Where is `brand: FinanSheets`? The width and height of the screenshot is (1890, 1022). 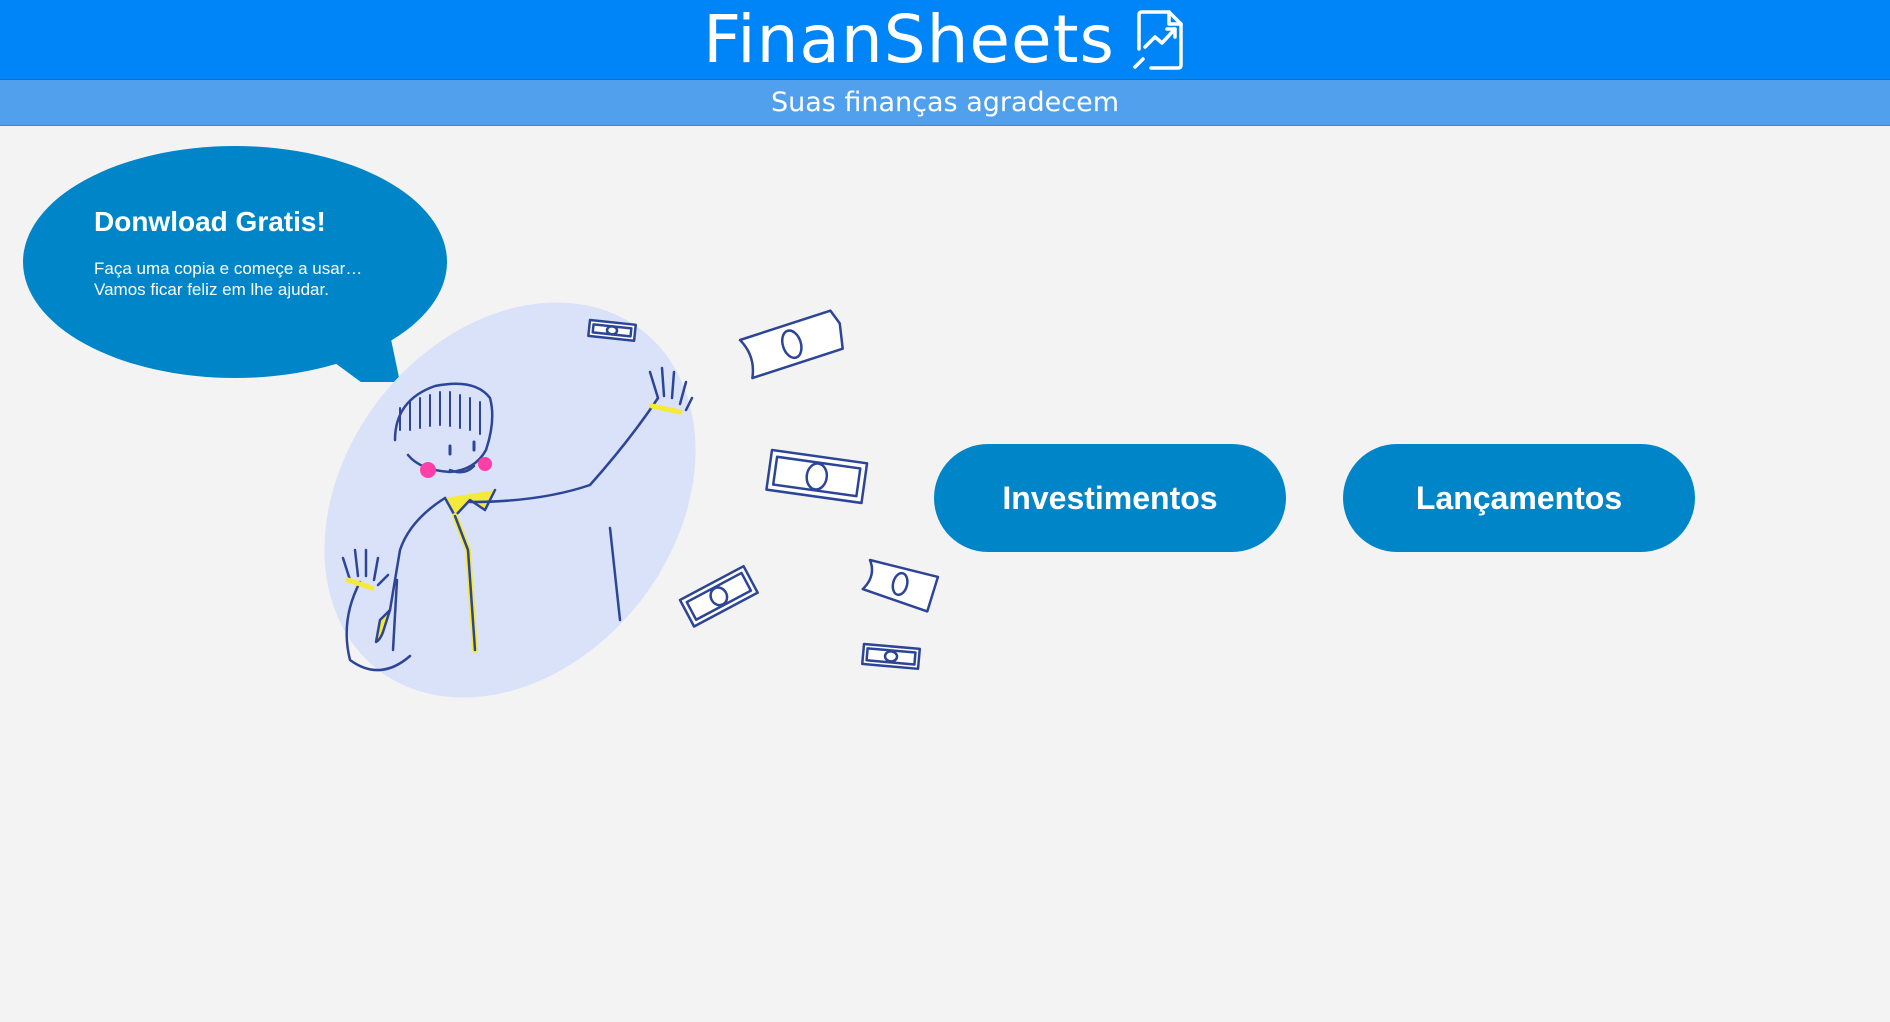
brand: FinanSheets is located at coordinates (945, 40).